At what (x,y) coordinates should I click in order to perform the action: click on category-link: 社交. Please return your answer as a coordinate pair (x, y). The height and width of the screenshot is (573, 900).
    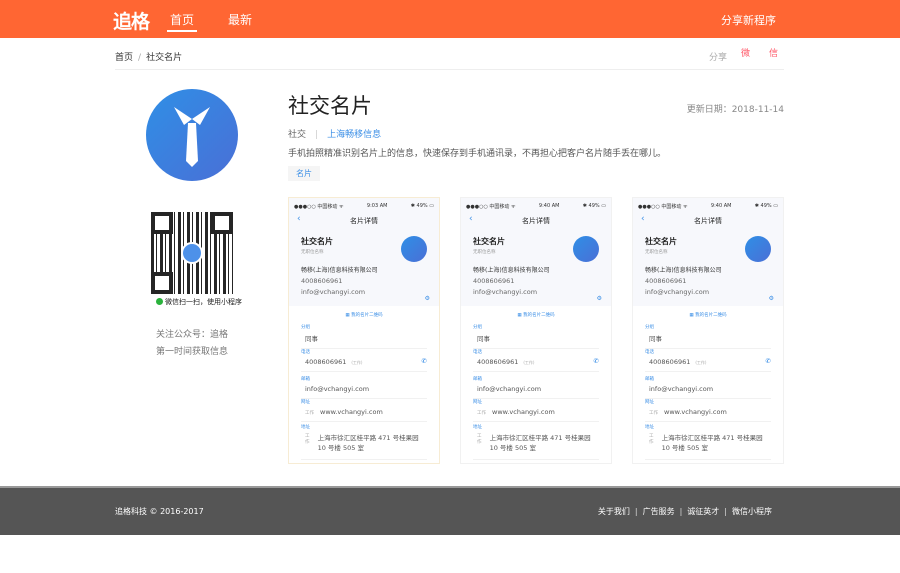
    Looking at the image, I should click on (297, 135).